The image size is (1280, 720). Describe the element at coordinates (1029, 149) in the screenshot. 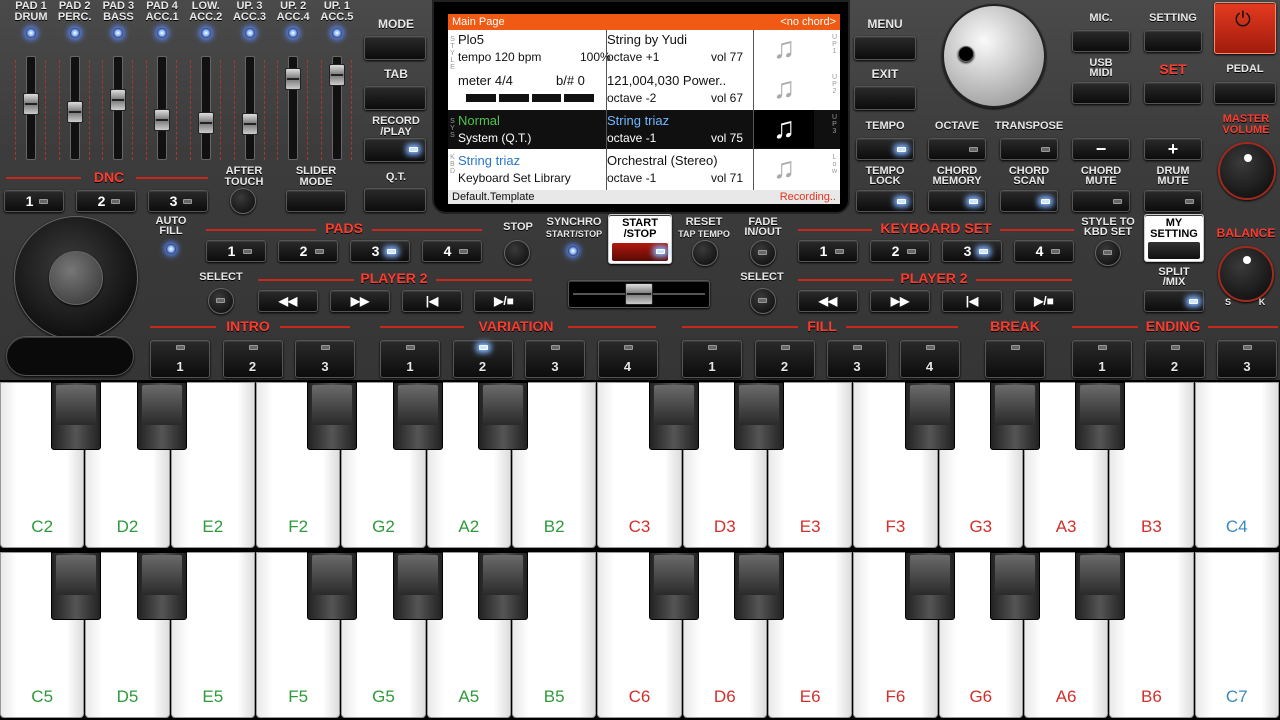

I see `transpose-button` at that location.